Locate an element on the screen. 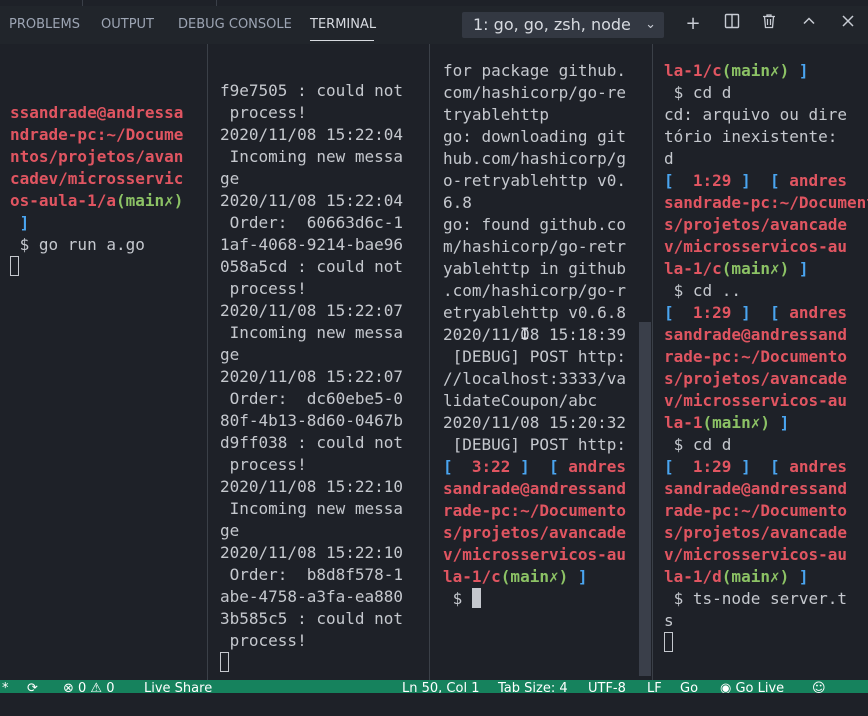  terminal-line: cd: arquivo ou dire is located at coordinates (766, 115).